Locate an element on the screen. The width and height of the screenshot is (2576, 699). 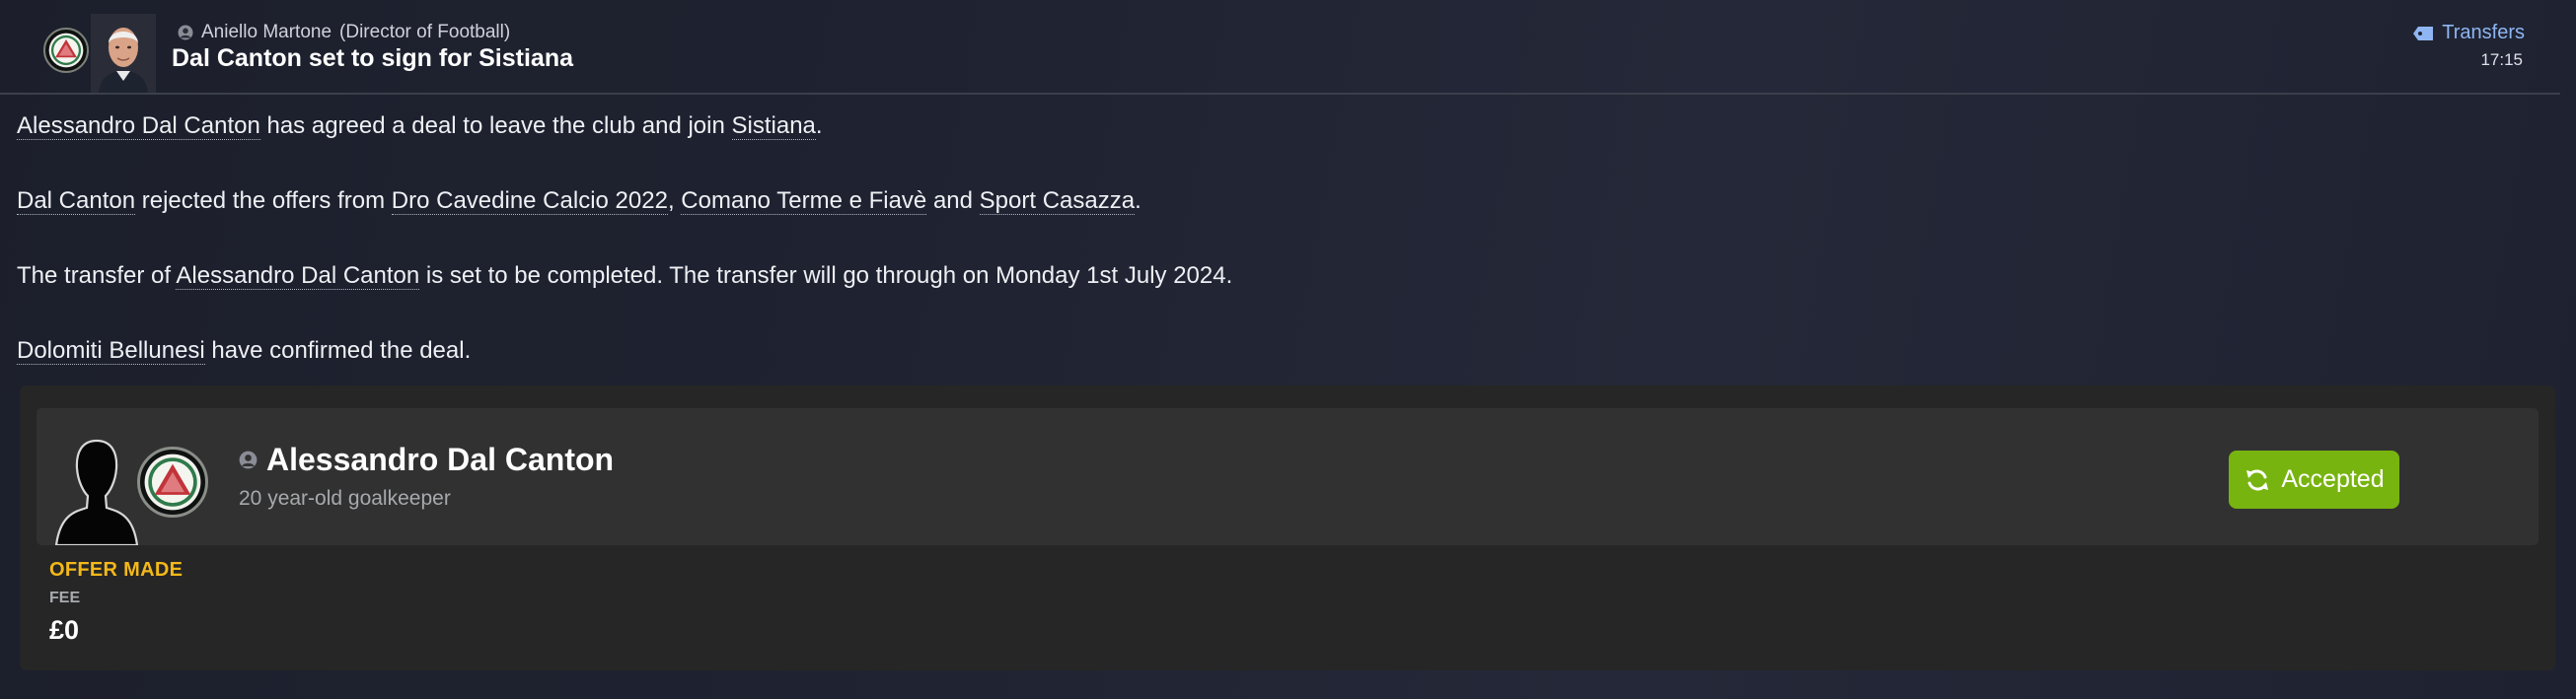
status-label: Accepted is located at coordinates (2333, 479).